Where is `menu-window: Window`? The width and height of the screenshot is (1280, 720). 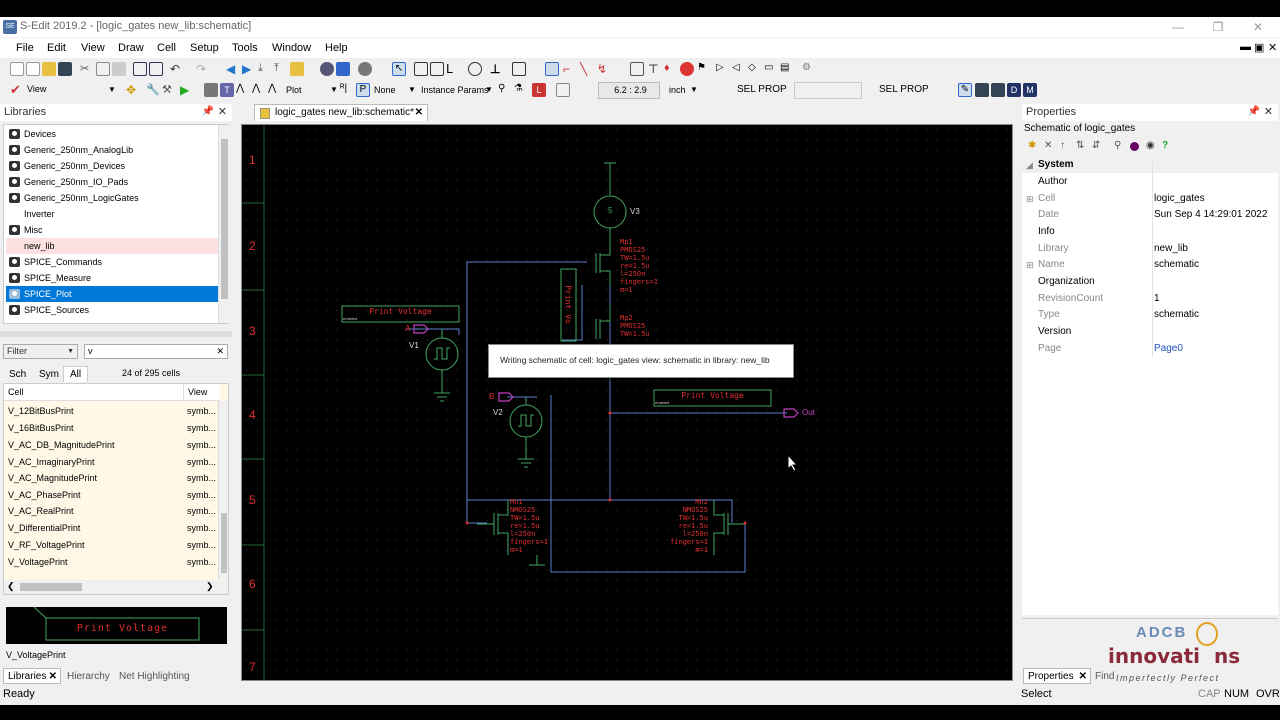
menu-window: Window is located at coordinates (291, 48).